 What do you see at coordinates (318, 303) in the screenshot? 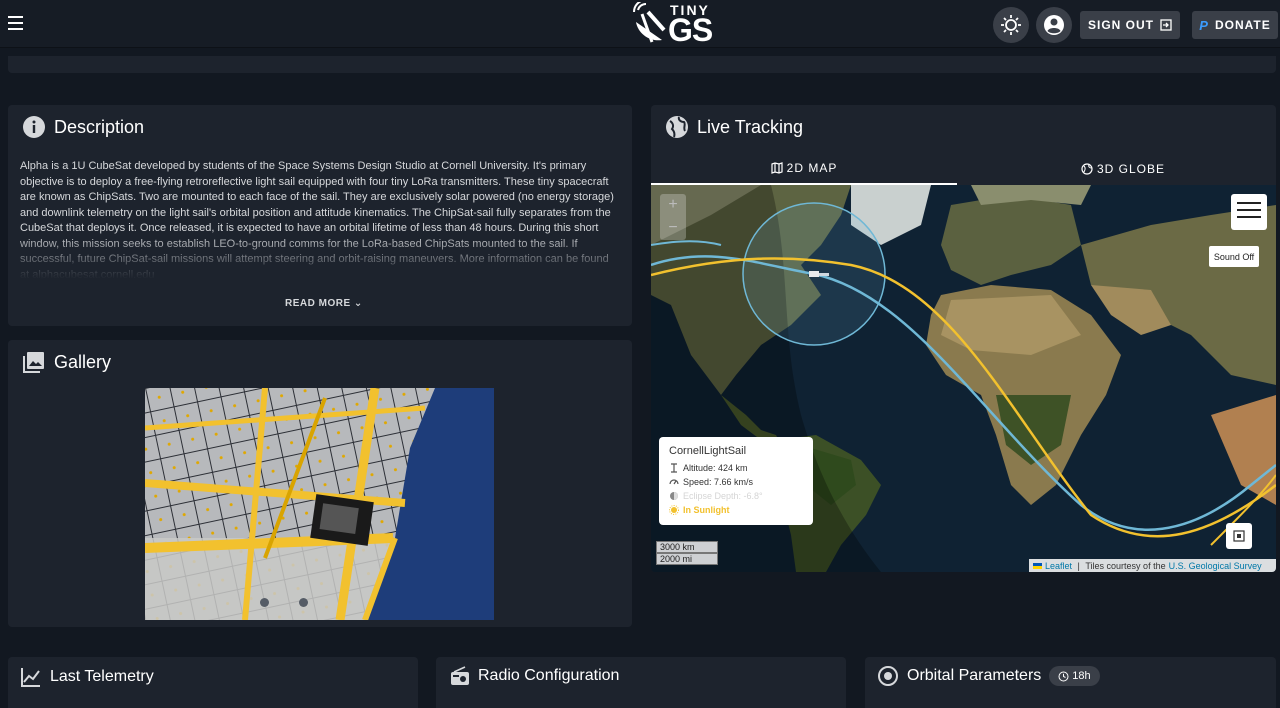
I see `read-more-label: READ MORE` at bounding box center [318, 303].